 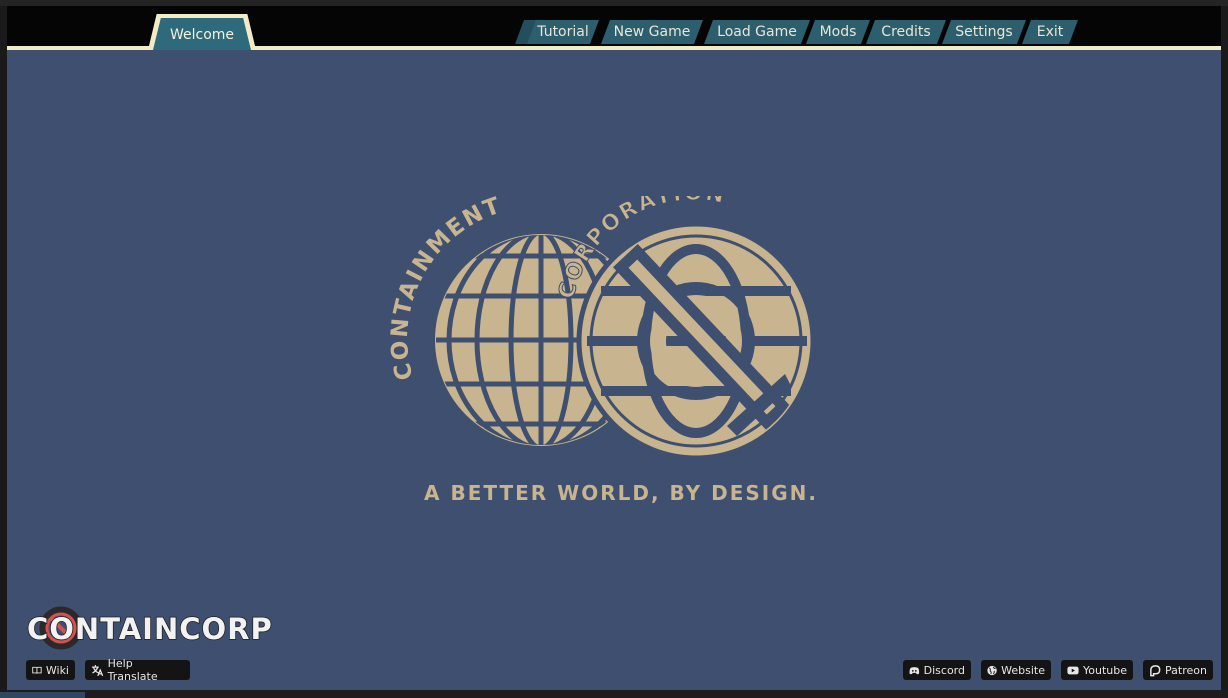 What do you see at coordinates (37, 670) in the screenshot?
I see `book-icon` at bounding box center [37, 670].